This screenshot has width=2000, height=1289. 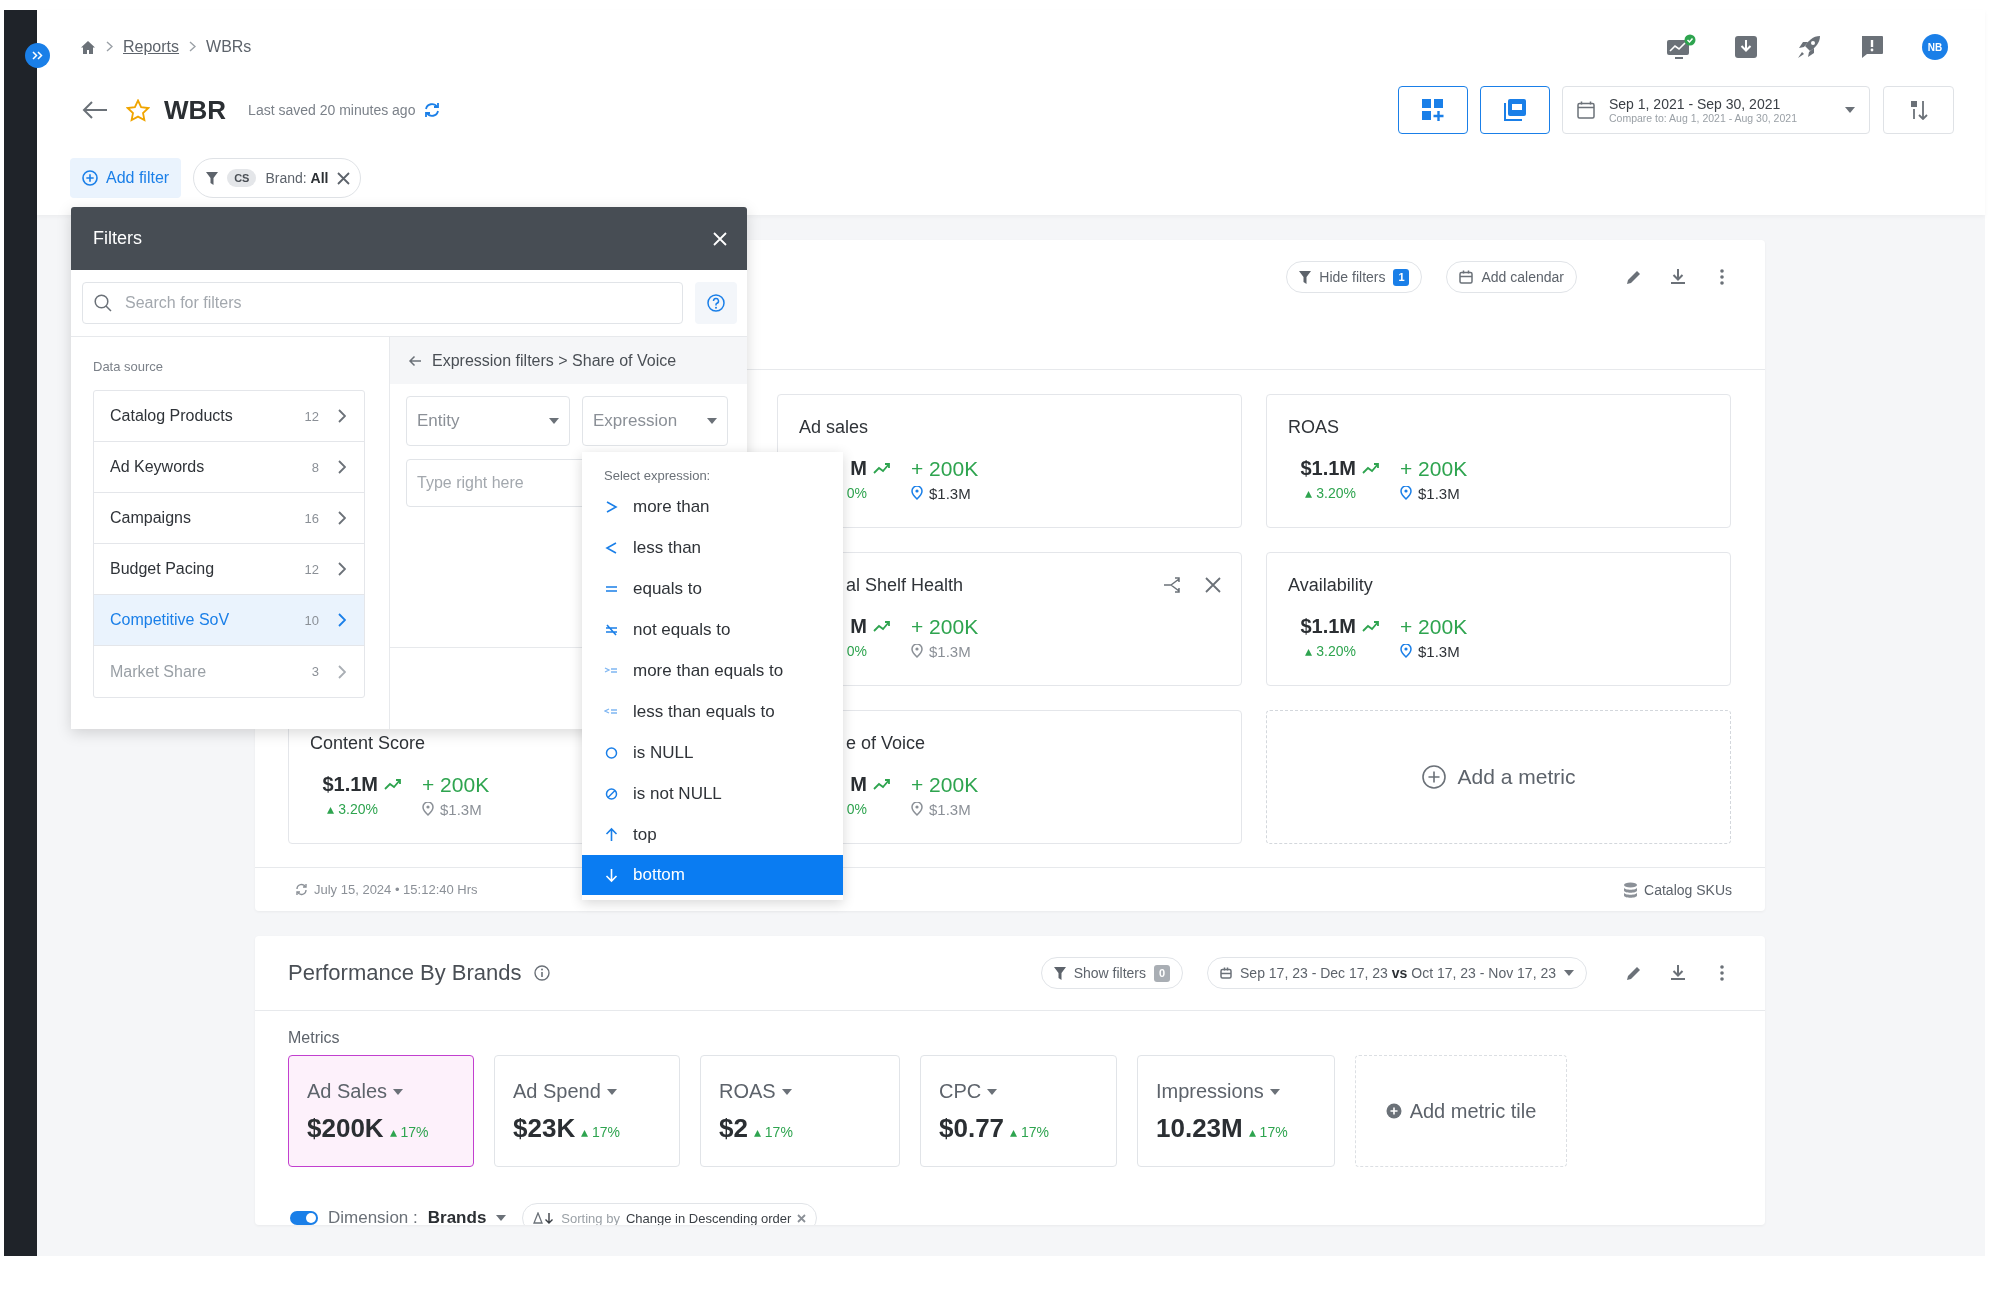 What do you see at coordinates (129, 366) in the screenshot?
I see `section-label: Data source` at bounding box center [129, 366].